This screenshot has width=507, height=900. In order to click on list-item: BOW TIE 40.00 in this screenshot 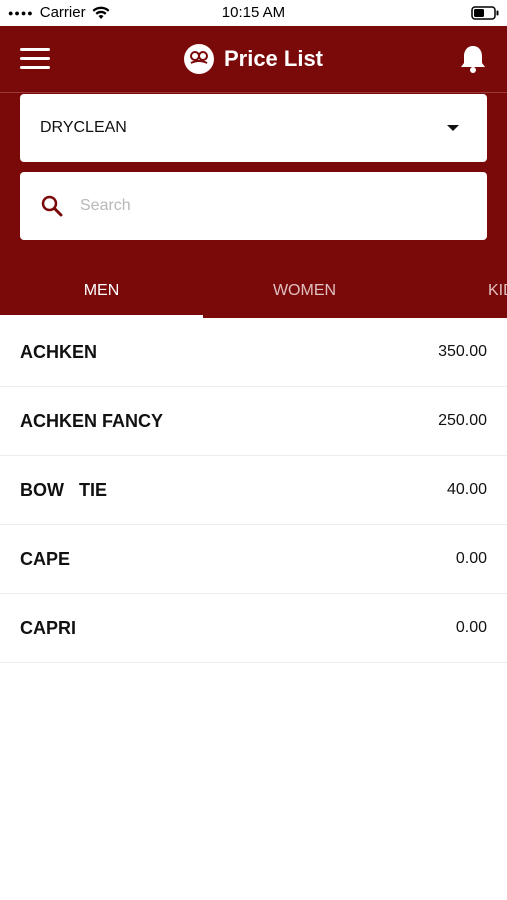, I will do `click(253, 490)`.